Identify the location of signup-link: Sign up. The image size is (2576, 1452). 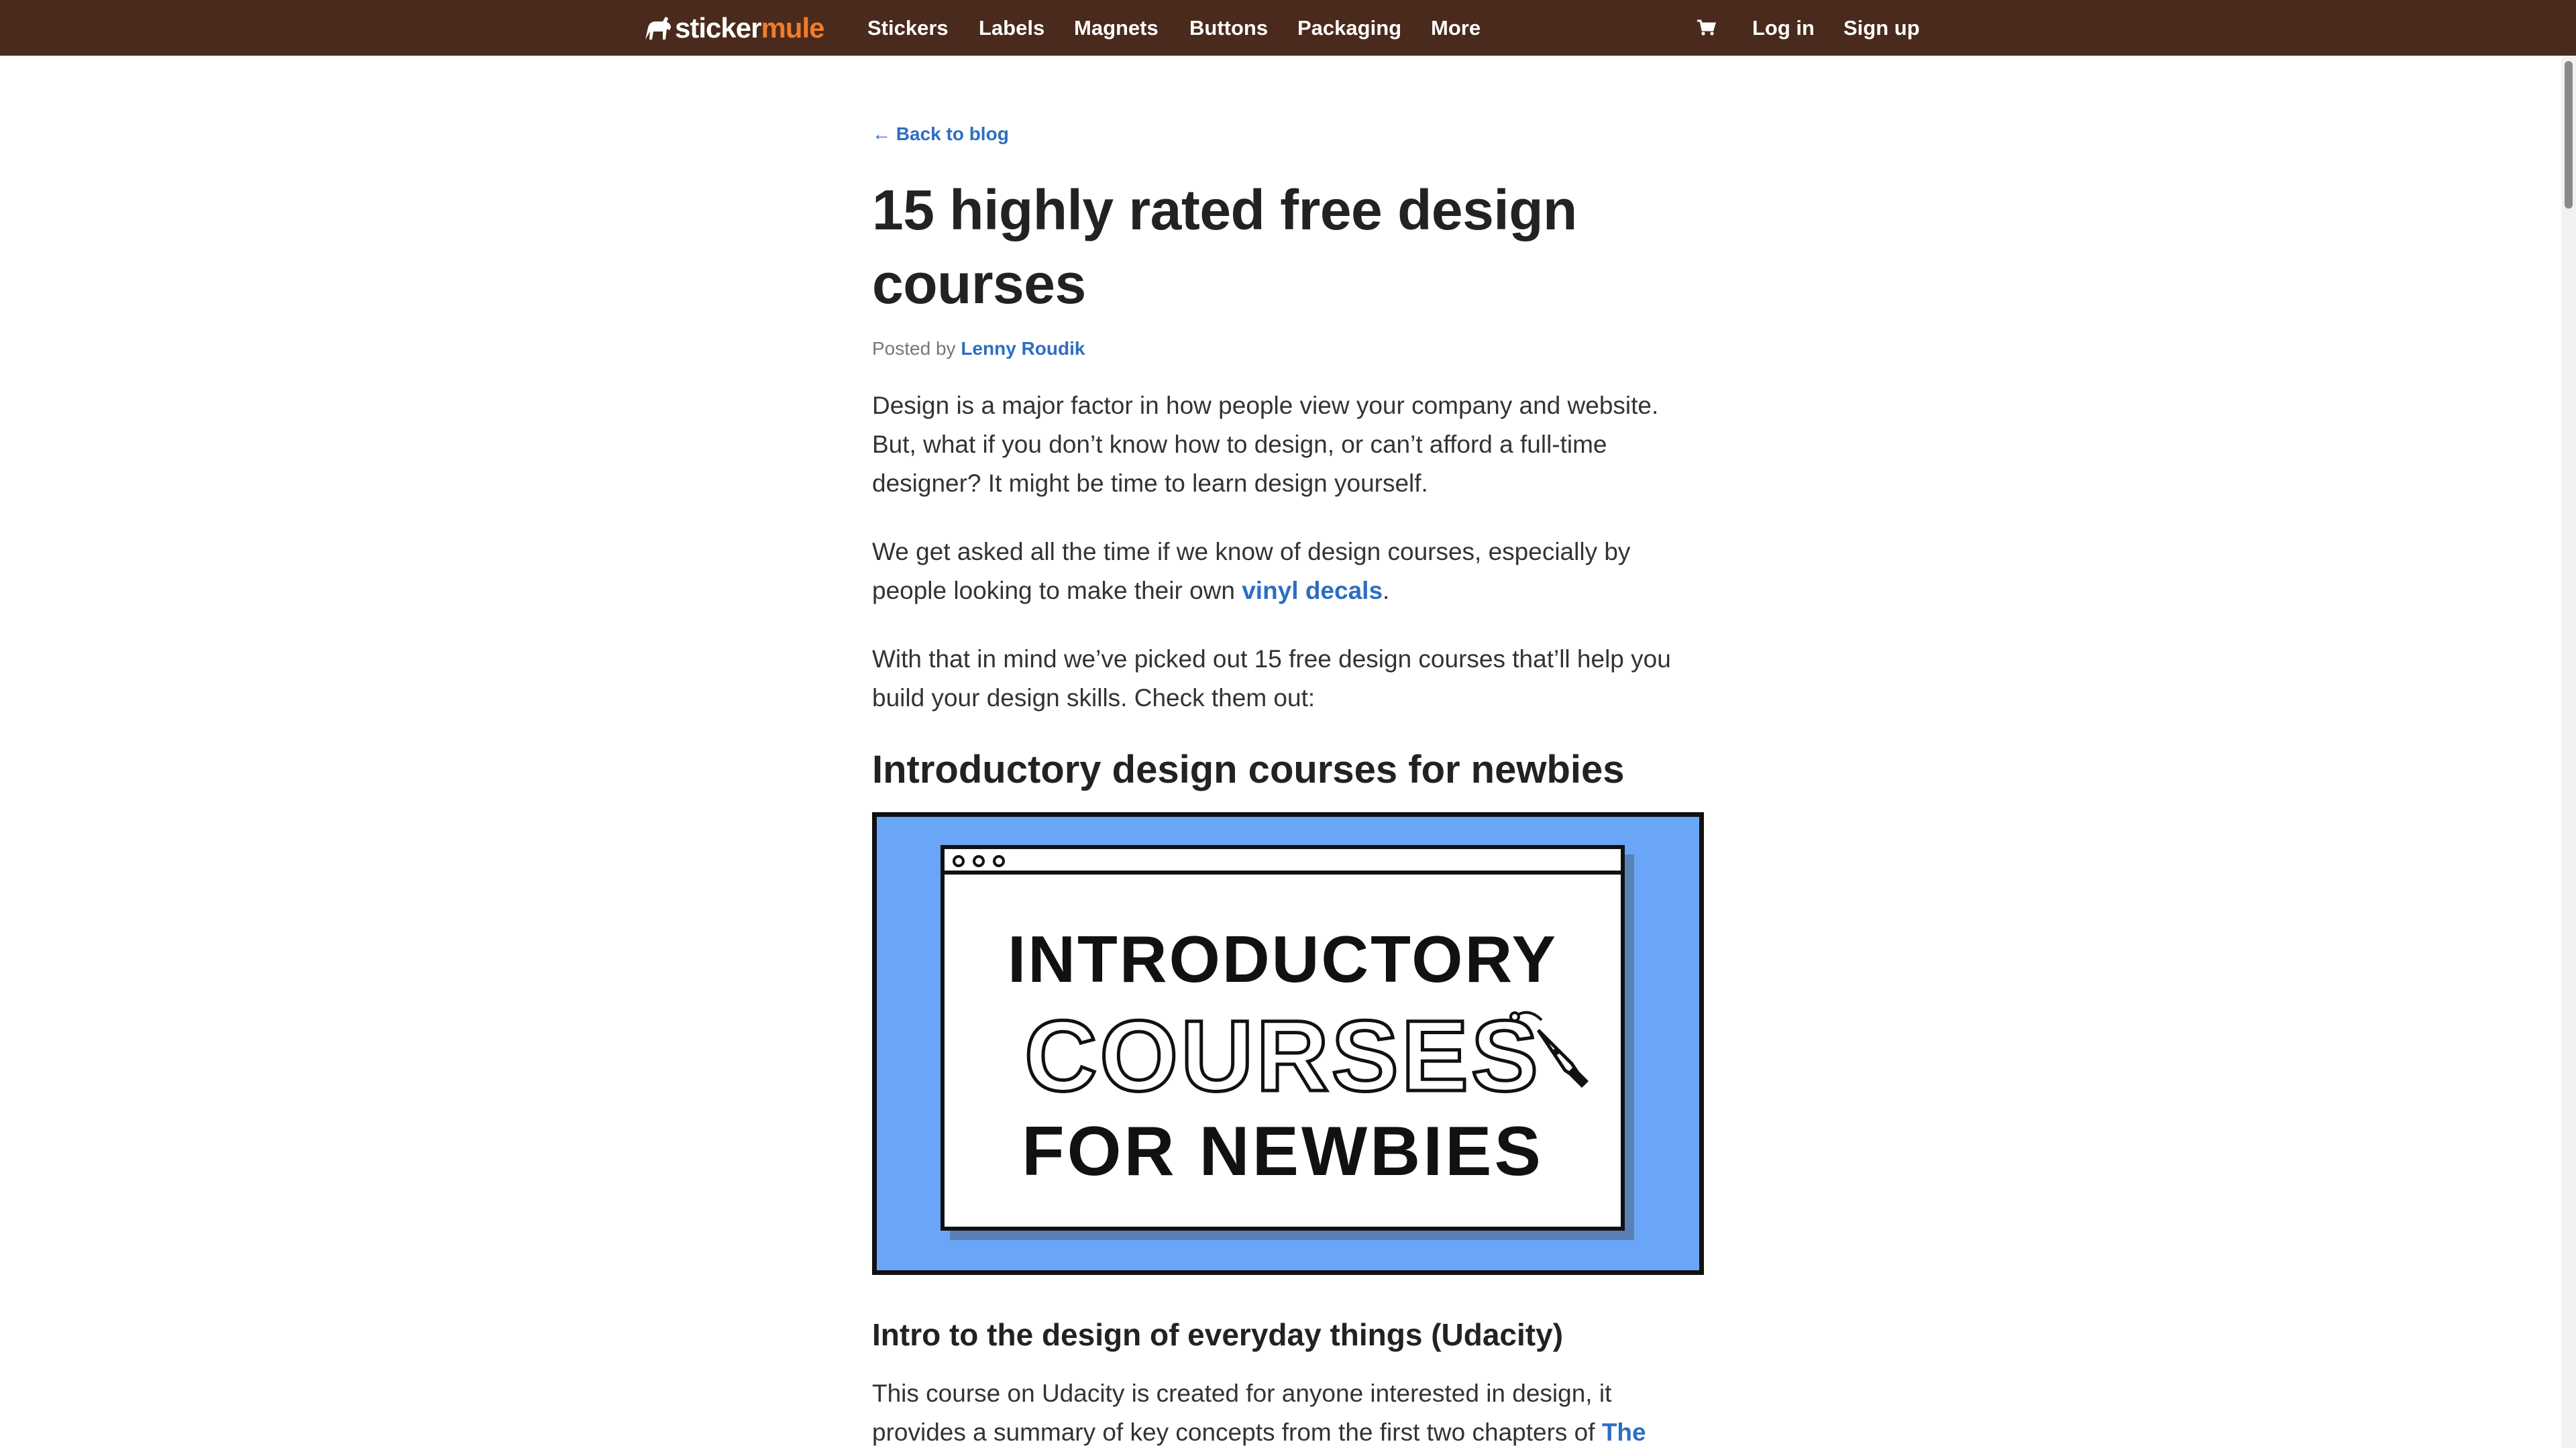
(1881, 28).